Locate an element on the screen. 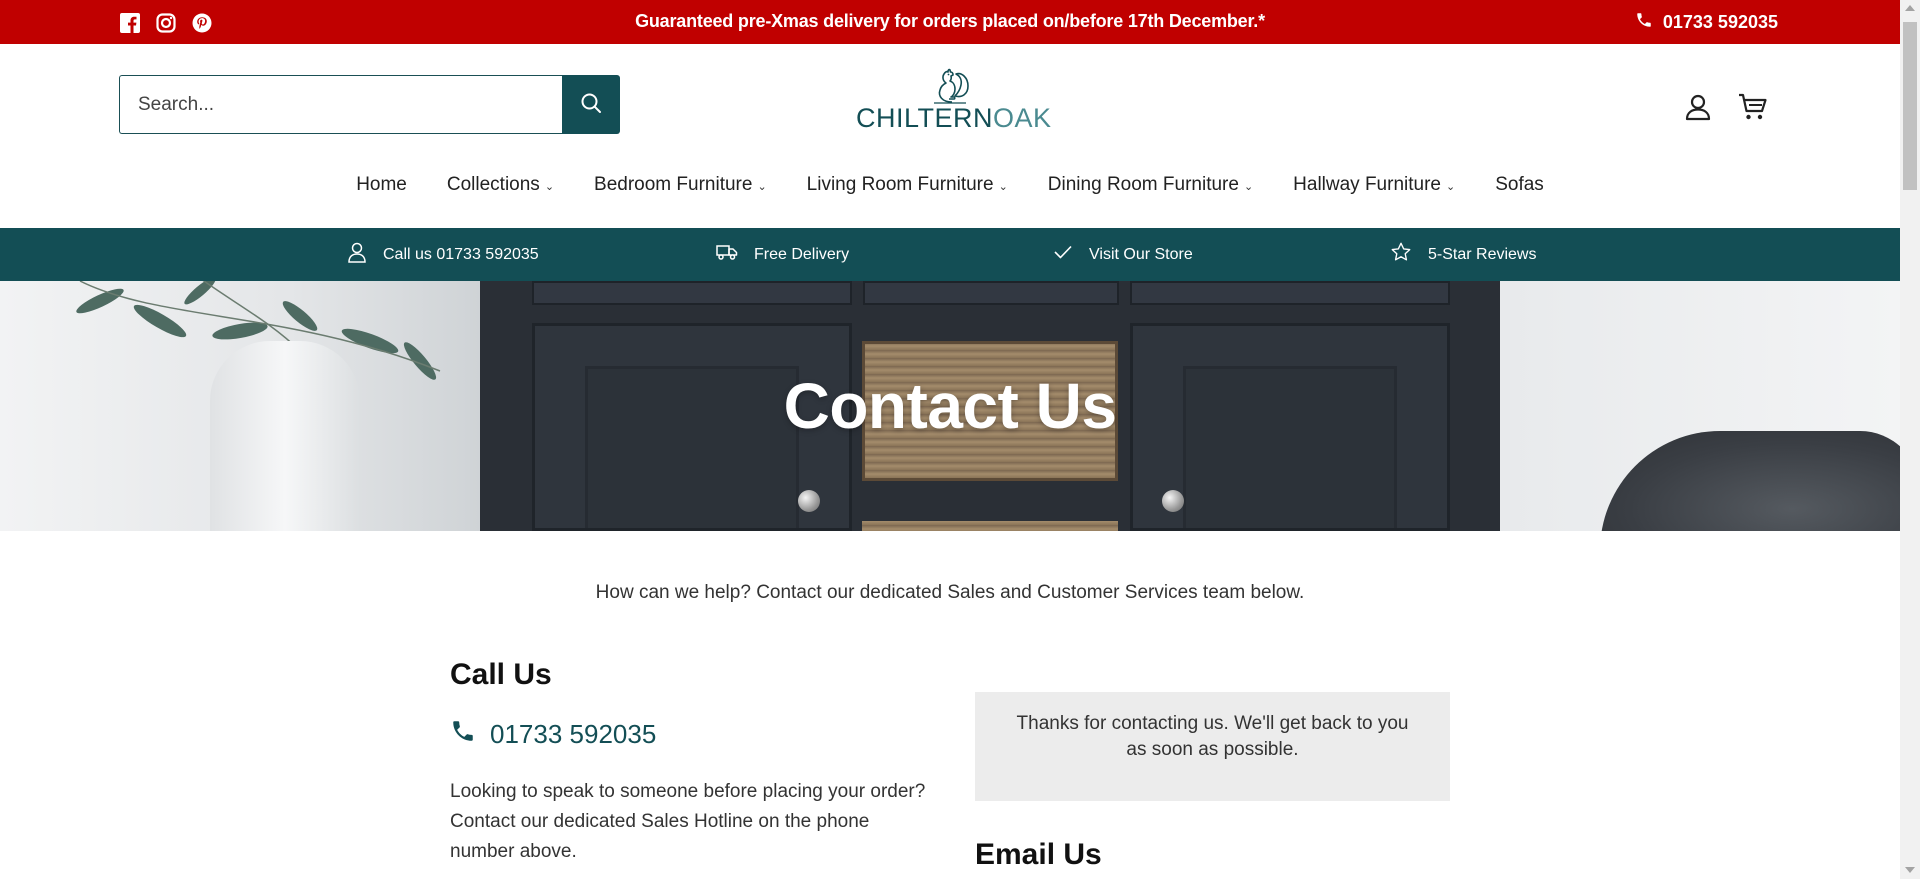 The image size is (1920, 879). nav-item-hallway-furniture: Hallway Furniture ⌄ is located at coordinates (1374, 185).